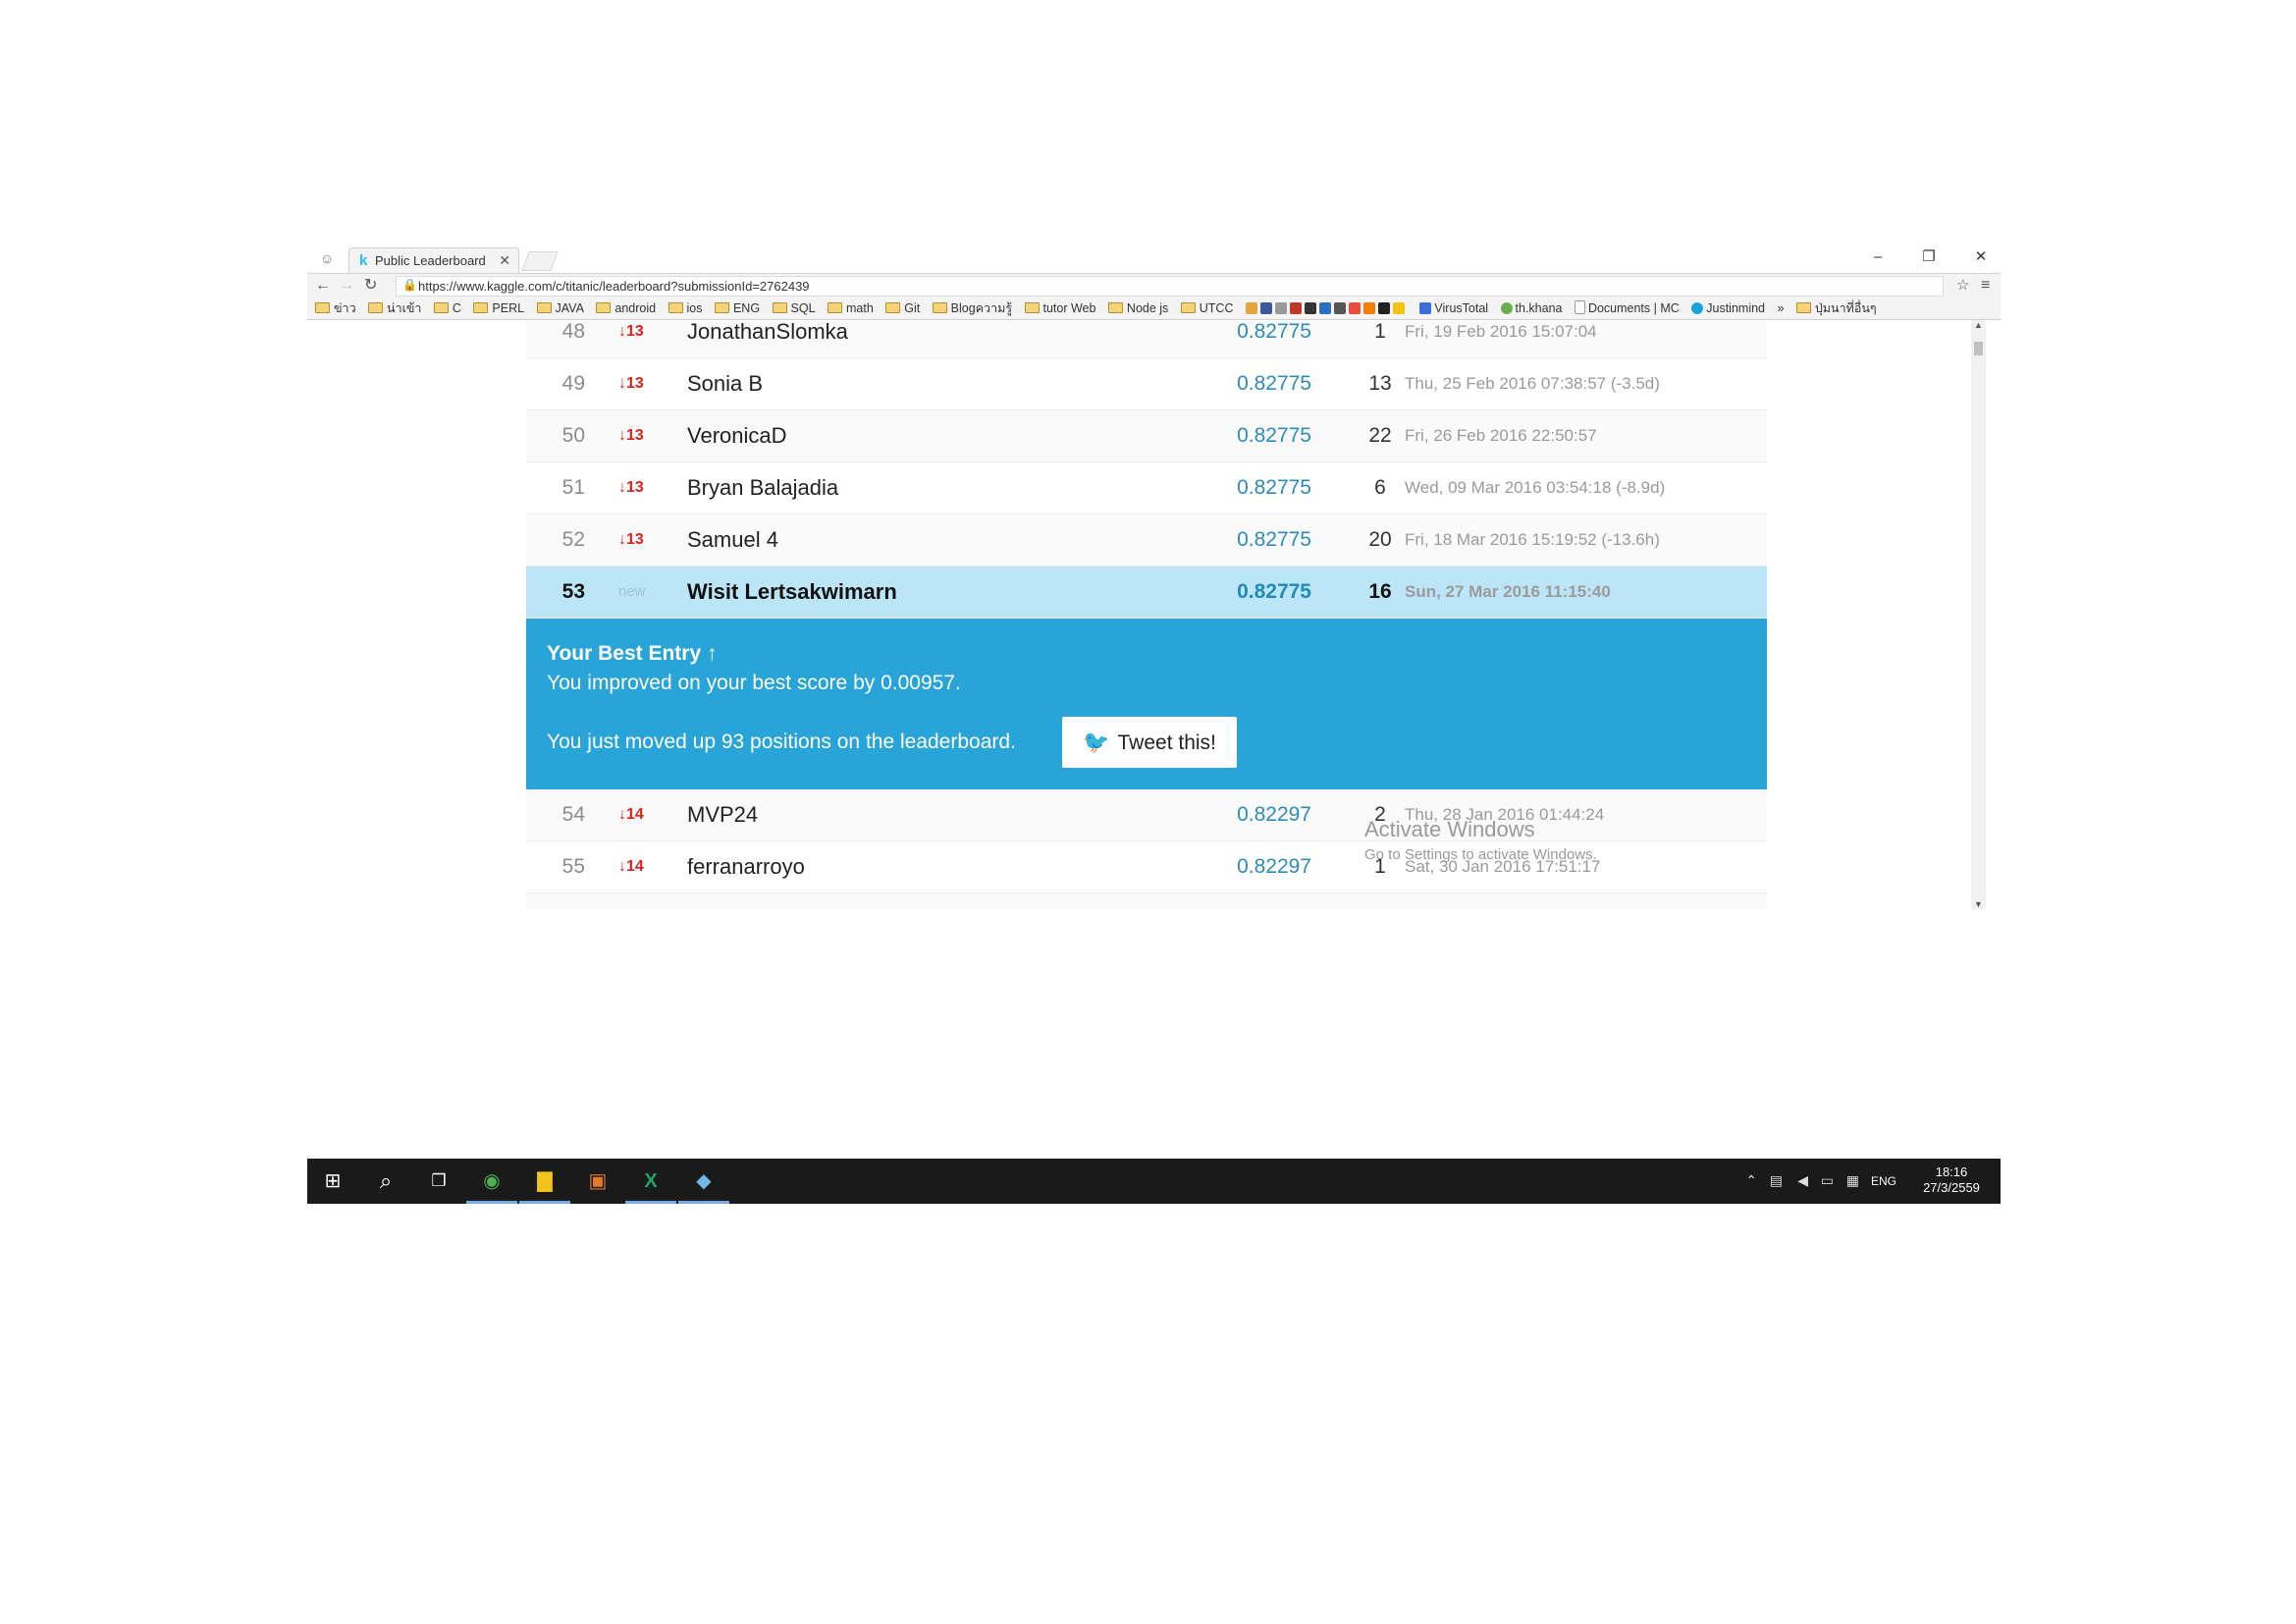 The width and height of the screenshot is (2296, 1624). What do you see at coordinates (1508, 591) in the screenshot?
I see `last-submission: Sun, 27 Mar 2016 11:15:40` at bounding box center [1508, 591].